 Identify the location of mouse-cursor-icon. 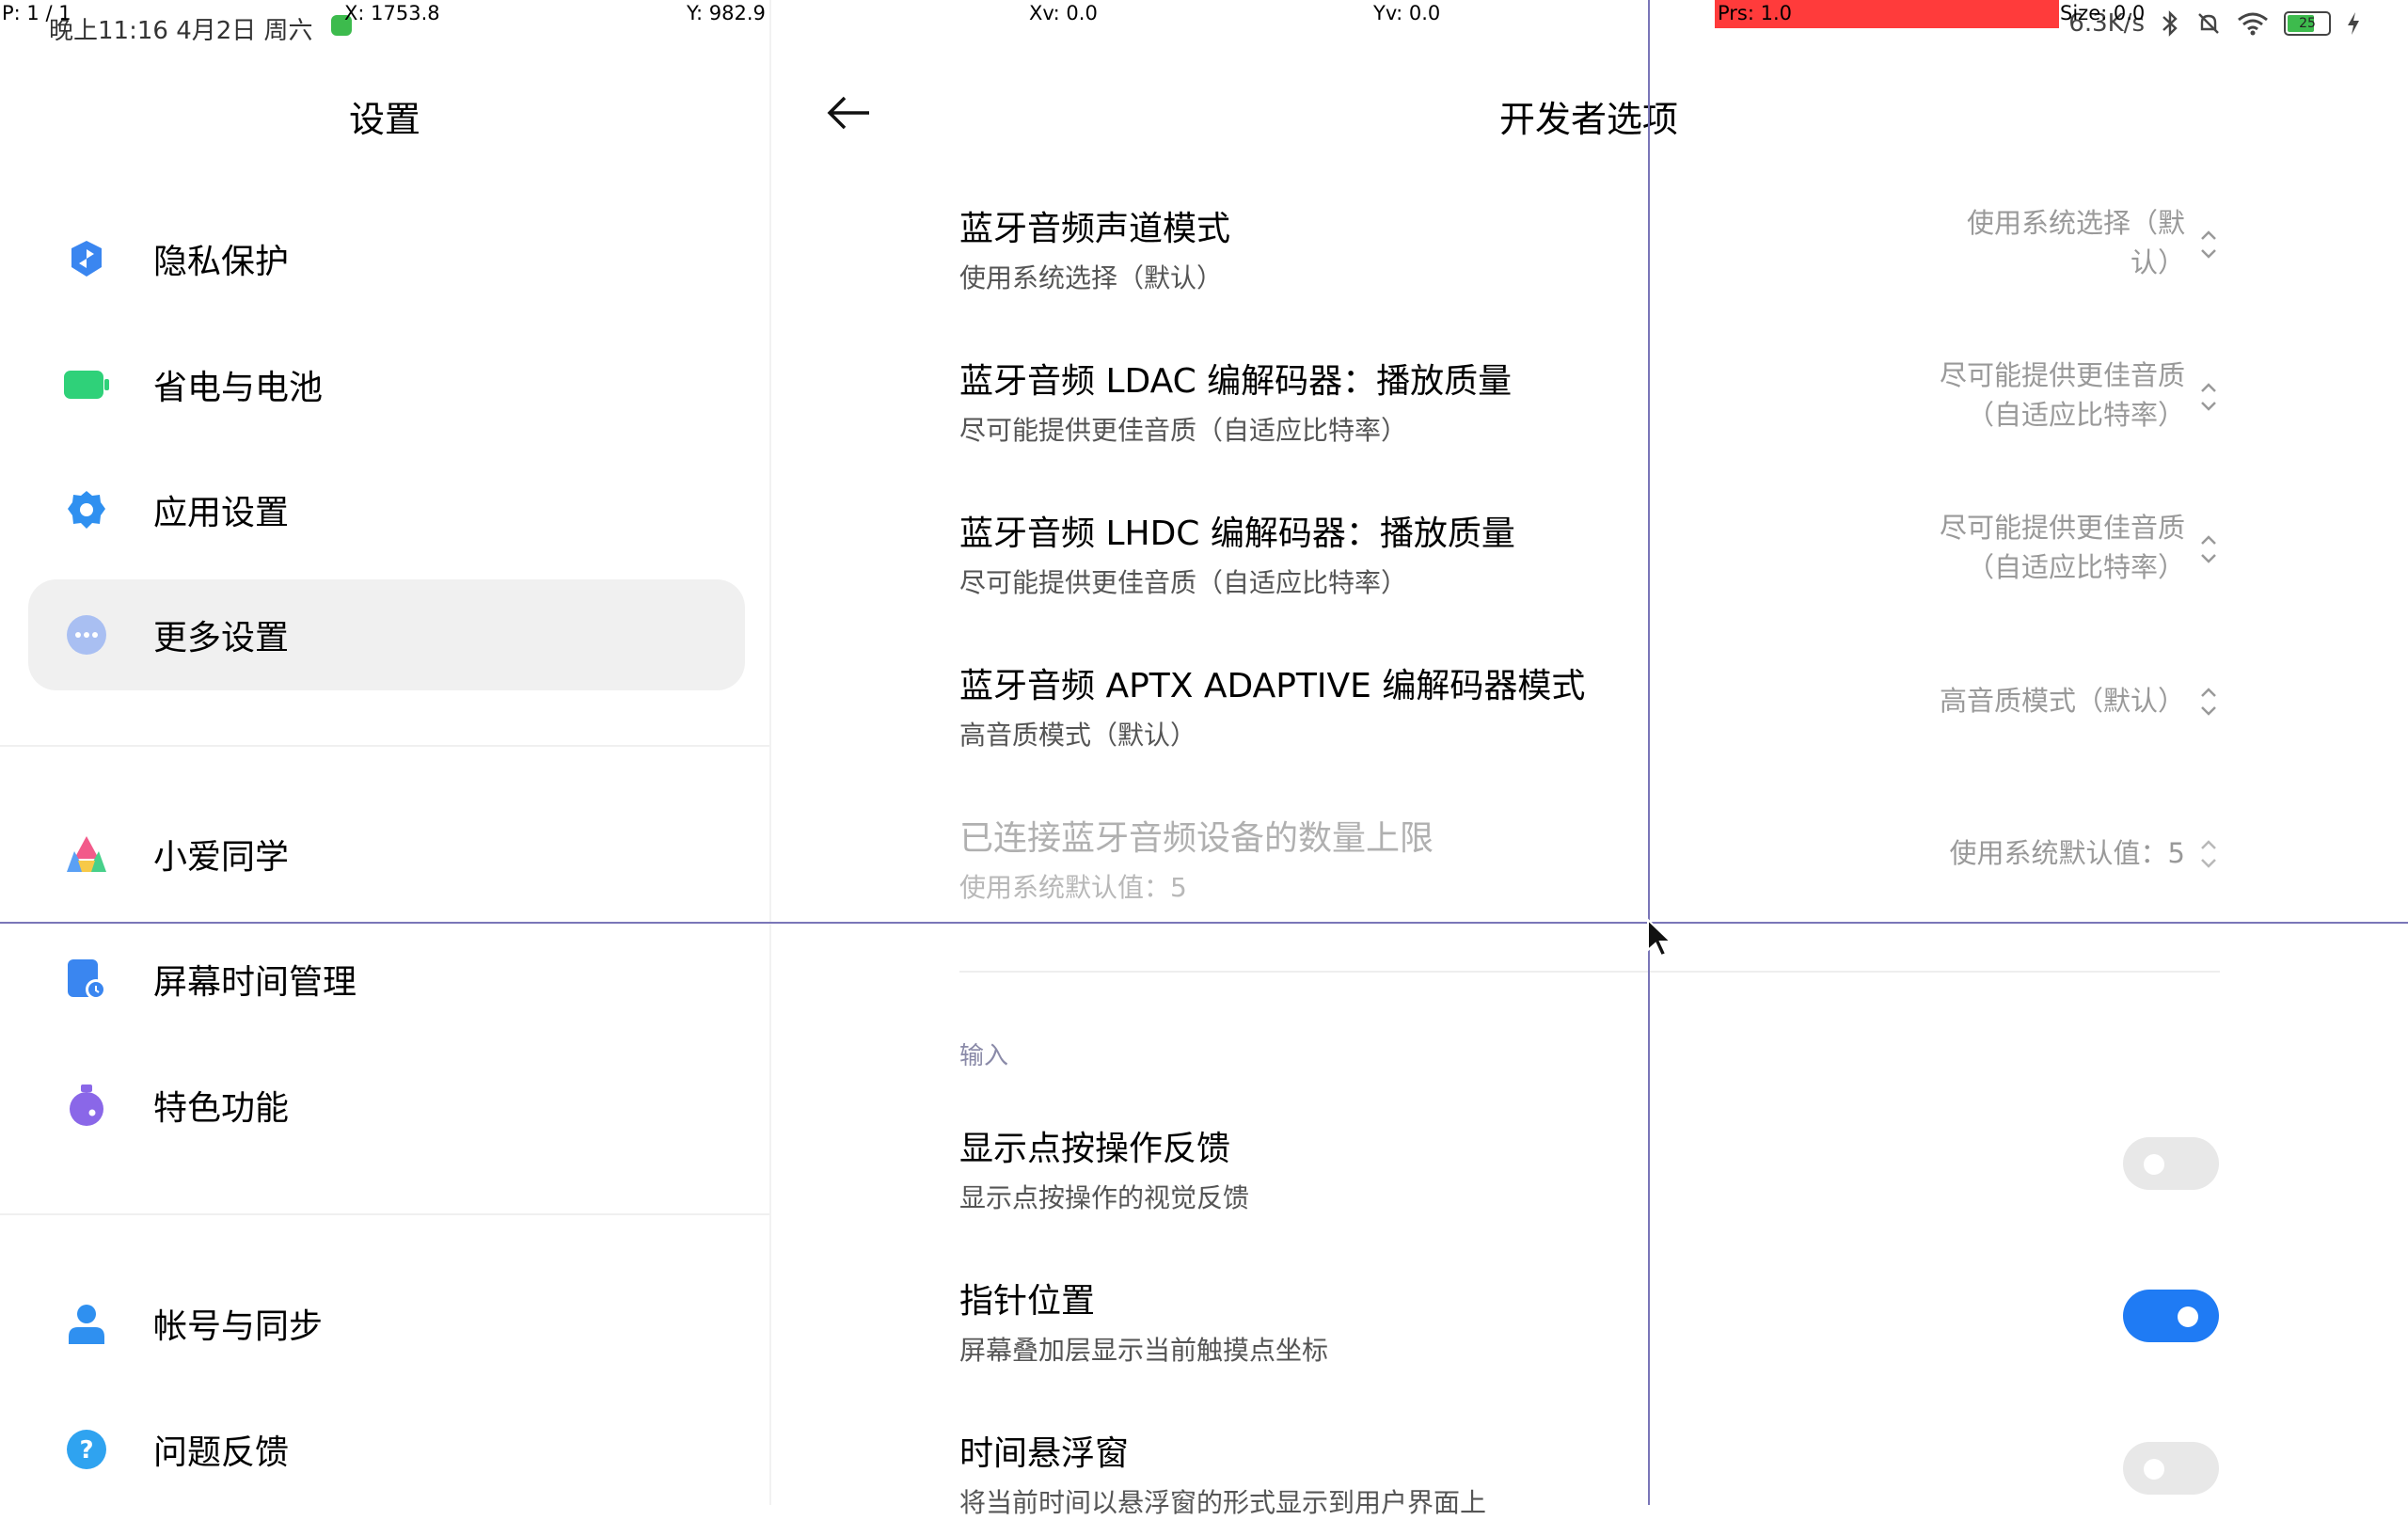
(1660, 938).